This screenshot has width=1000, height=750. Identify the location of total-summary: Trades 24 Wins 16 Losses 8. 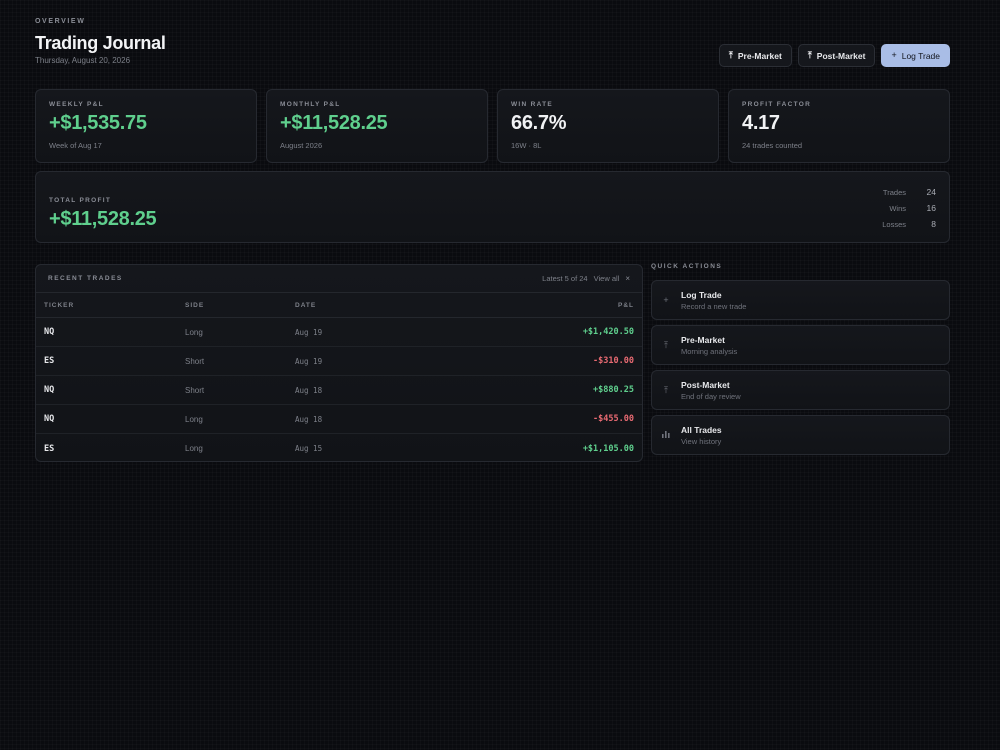
(891, 208).